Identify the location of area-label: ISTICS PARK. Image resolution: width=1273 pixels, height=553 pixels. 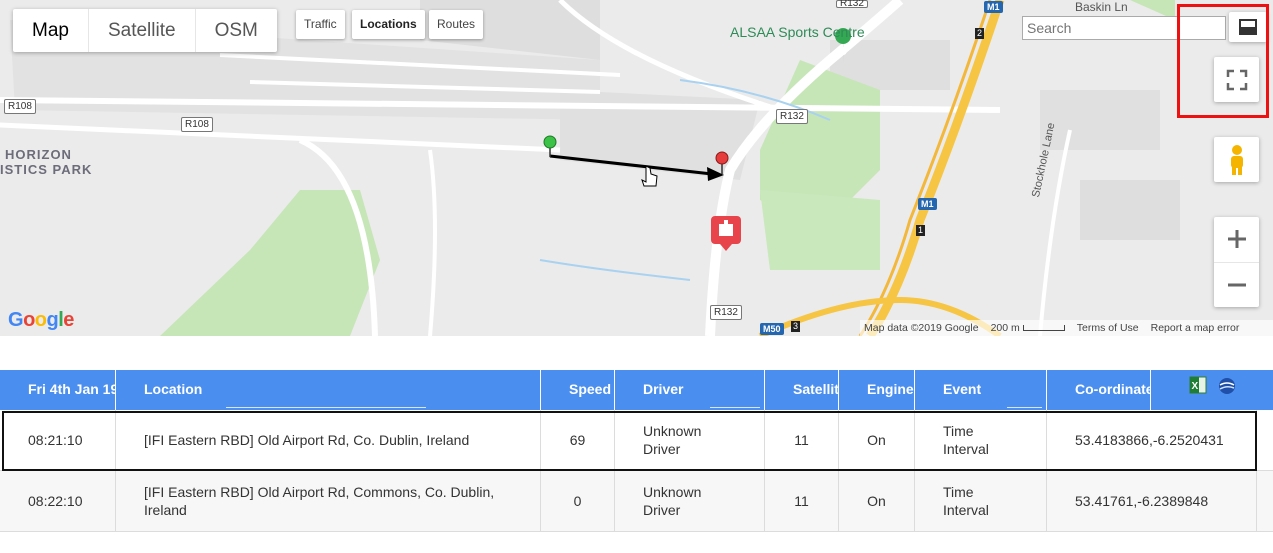
(46, 169).